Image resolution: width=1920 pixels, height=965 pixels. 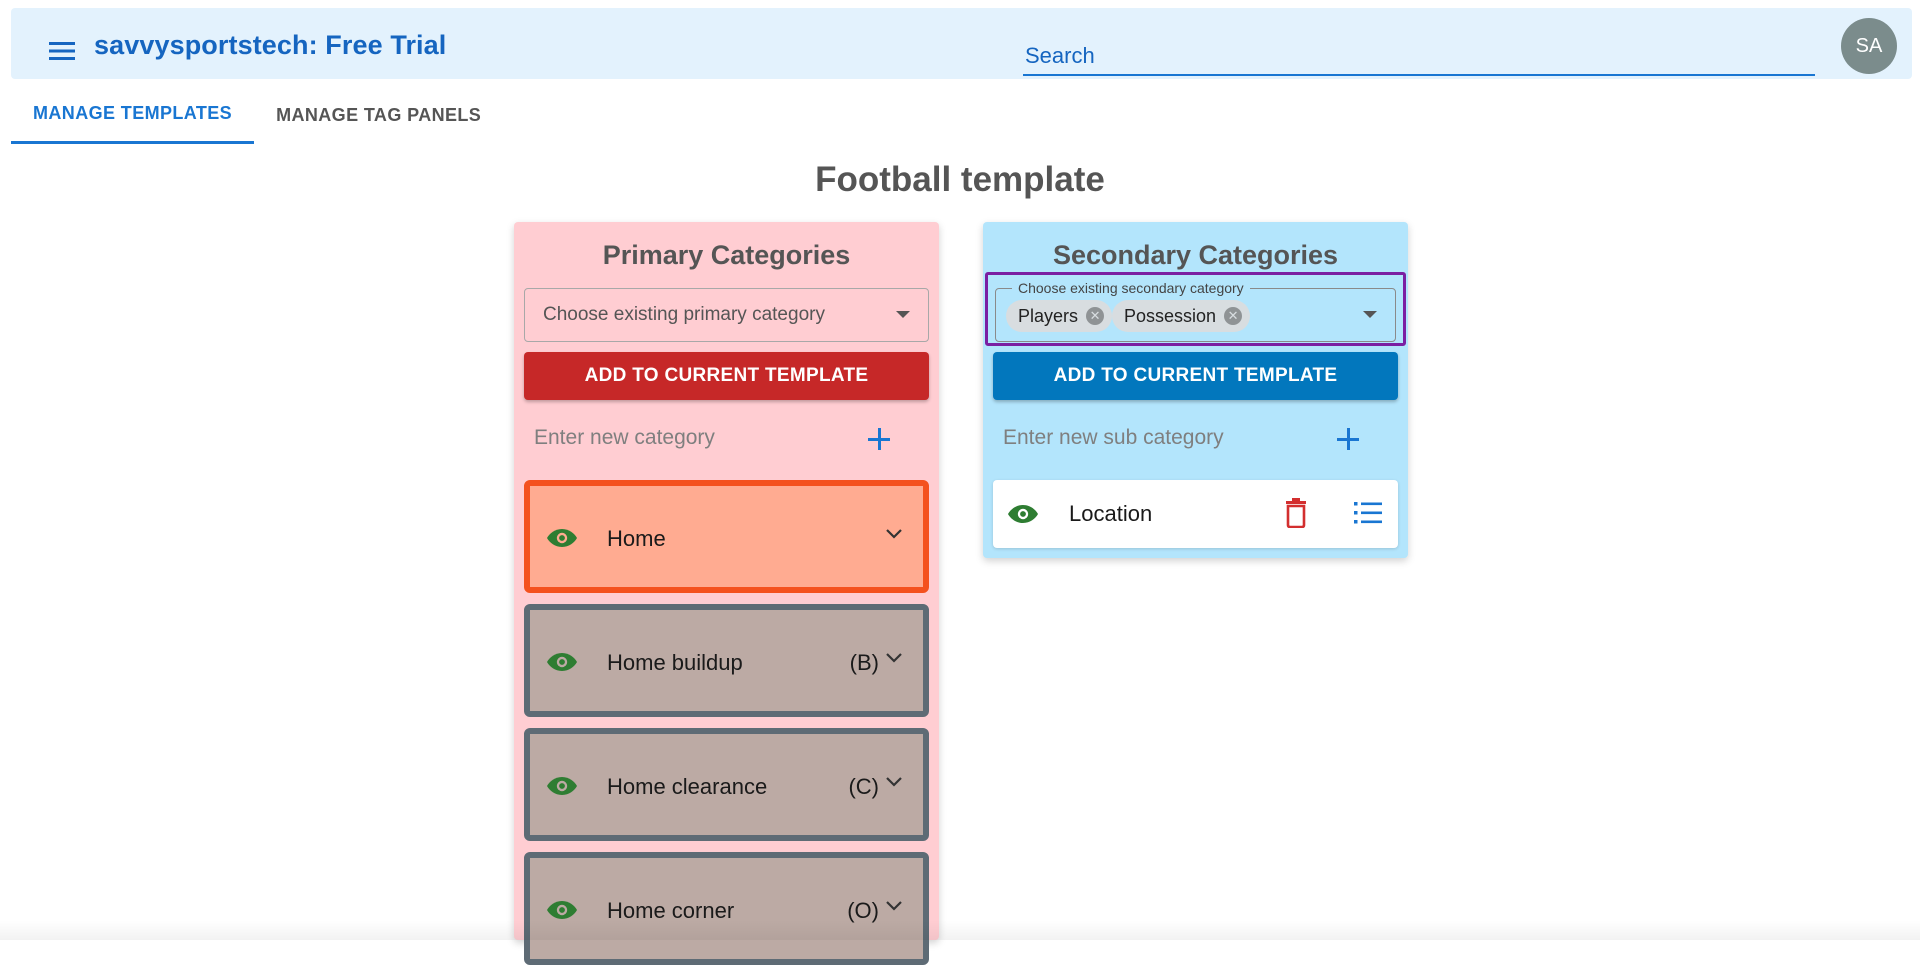 What do you see at coordinates (687, 786) in the screenshot?
I see `category-label: Home clearance` at bounding box center [687, 786].